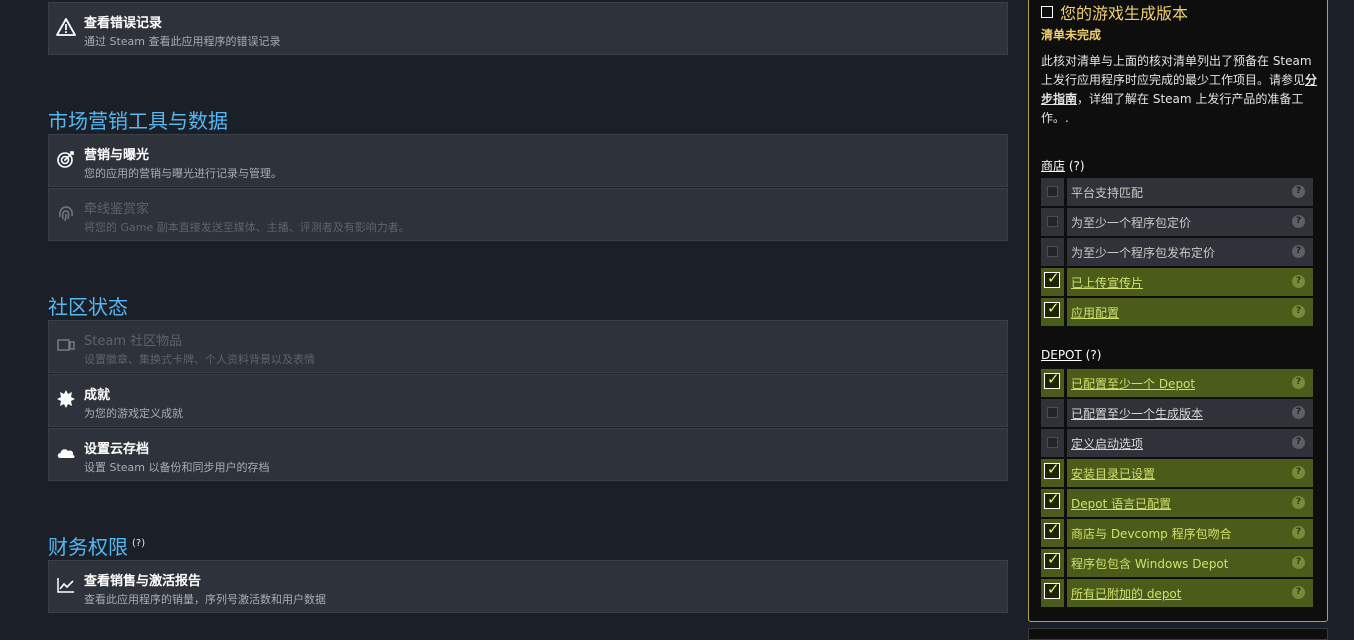 This screenshot has width=1354, height=640. What do you see at coordinates (1190, 312) in the screenshot?
I see `row-label-box: 应用配置?` at bounding box center [1190, 312].